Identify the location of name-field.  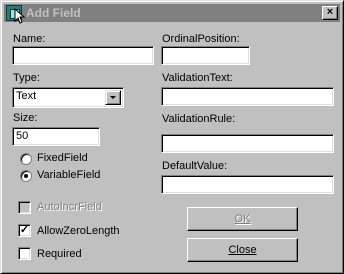
(83, 55).